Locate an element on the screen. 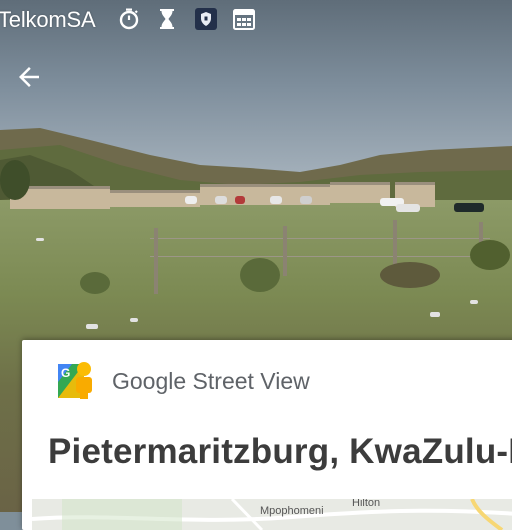 The width and height of the screenshot is (512, 530). carrier-name: TelkomSA is located at coordinates (48, 19).